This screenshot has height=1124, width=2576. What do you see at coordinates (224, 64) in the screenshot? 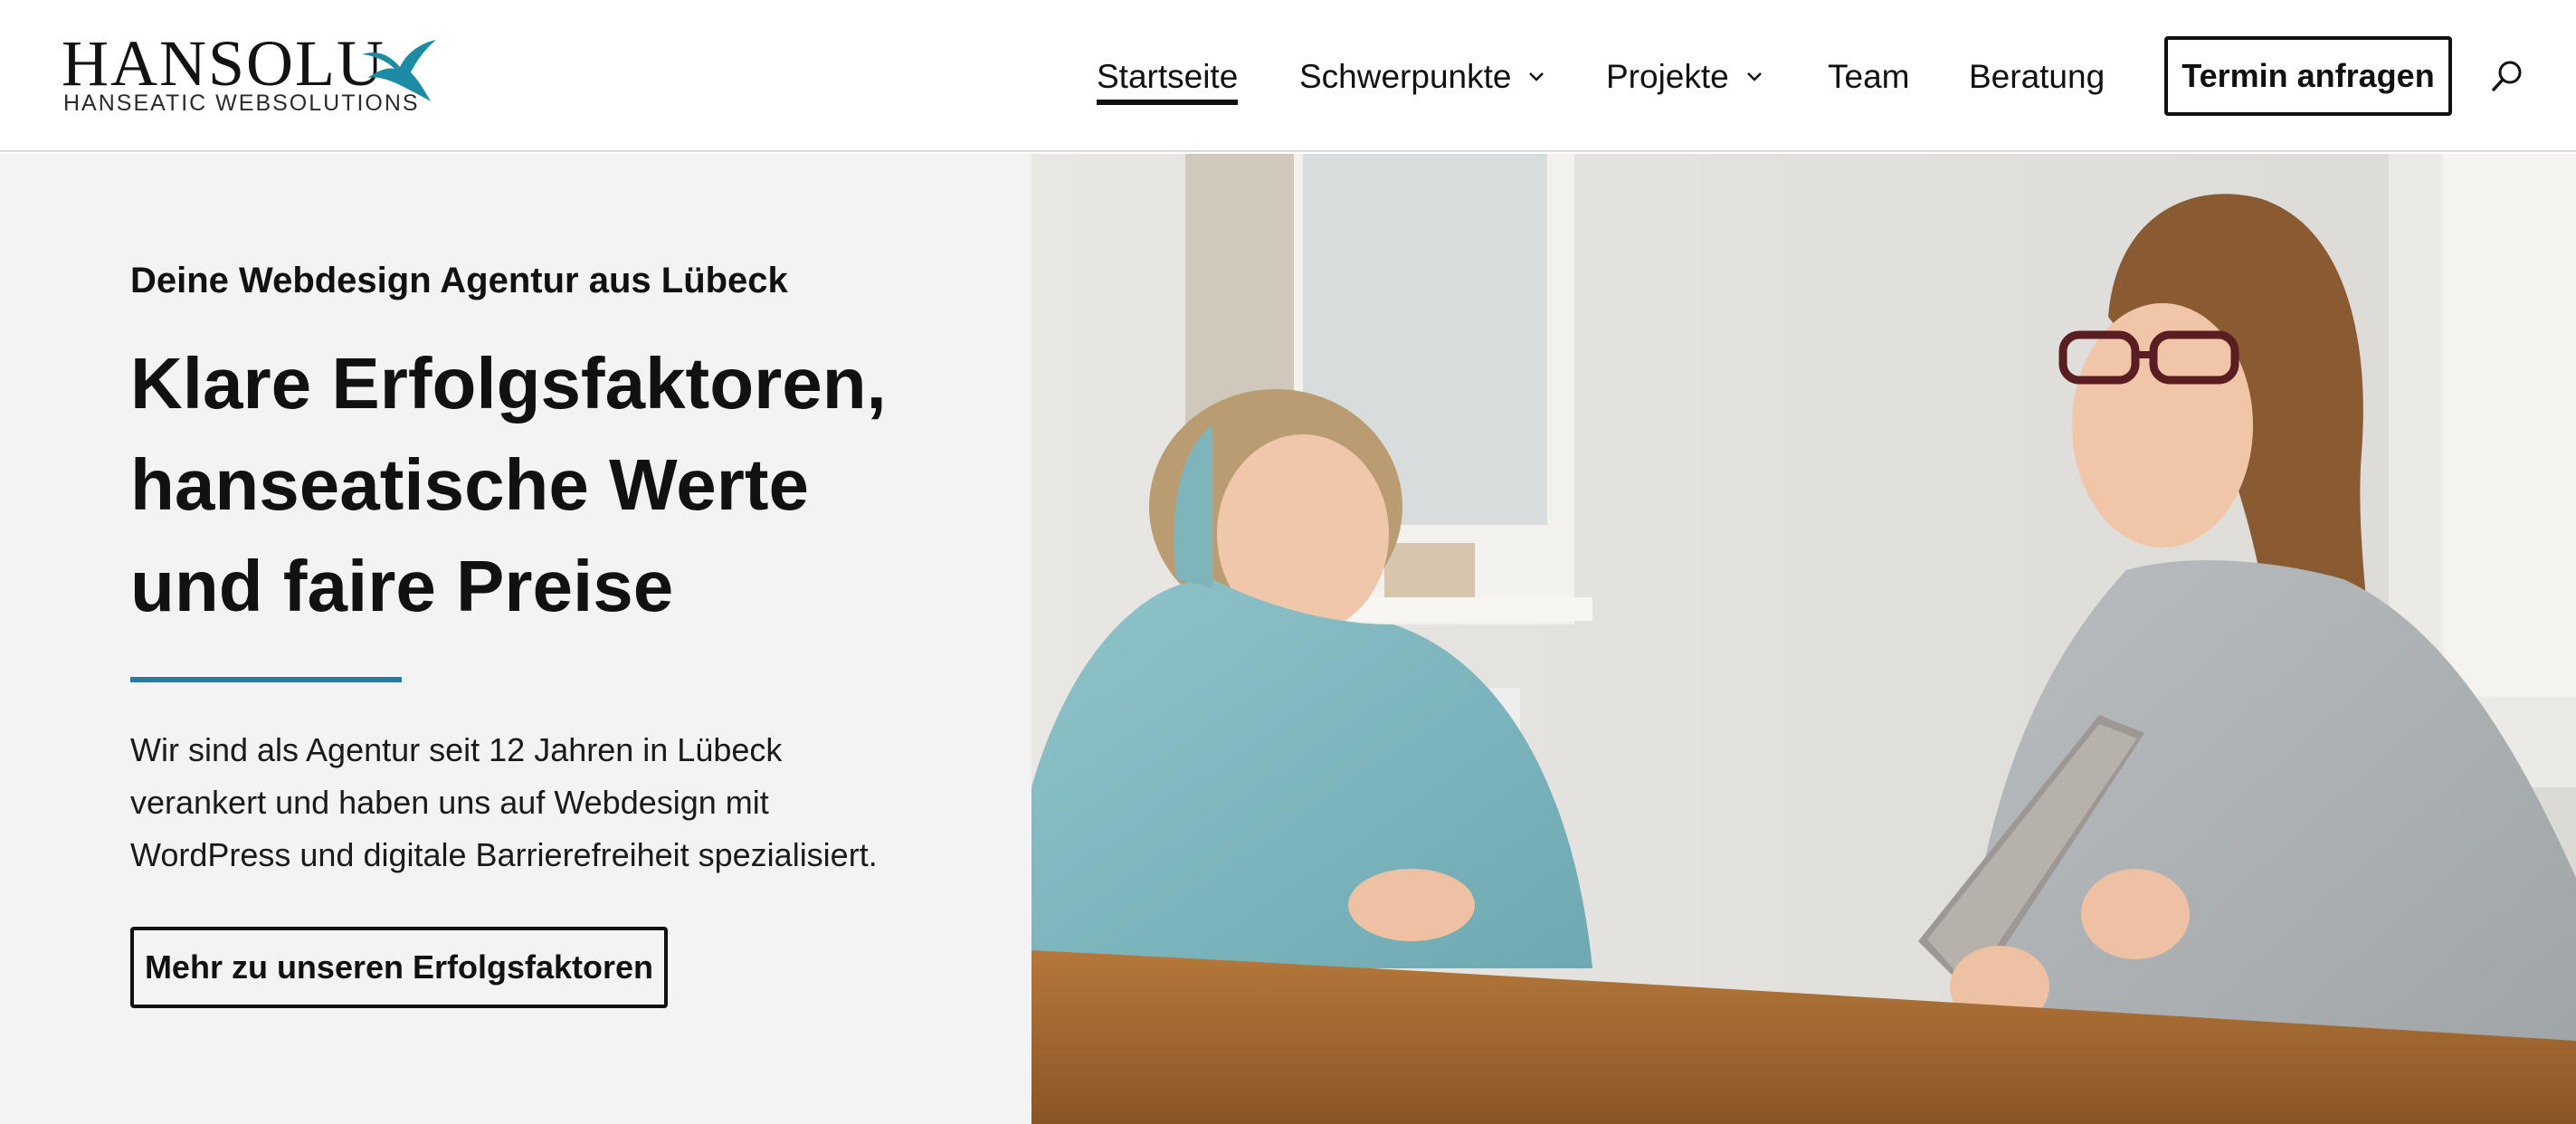
I see `logo-wordmark: HANSOLU` at bounding box center [224, 64].